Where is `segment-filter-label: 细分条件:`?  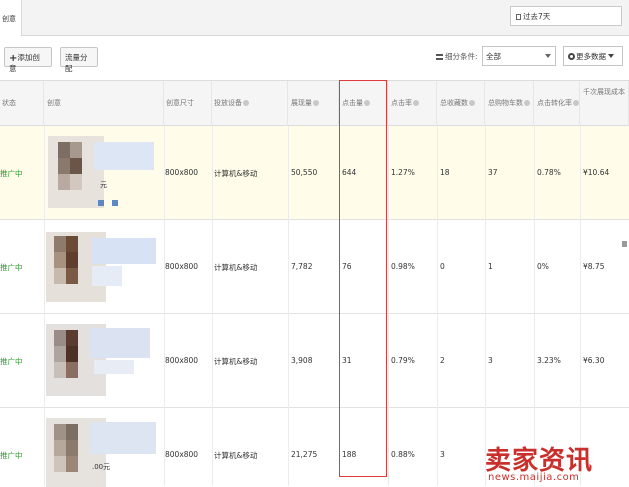 segment-filter-label: 细分条件: is located at coordinates (457, 56).